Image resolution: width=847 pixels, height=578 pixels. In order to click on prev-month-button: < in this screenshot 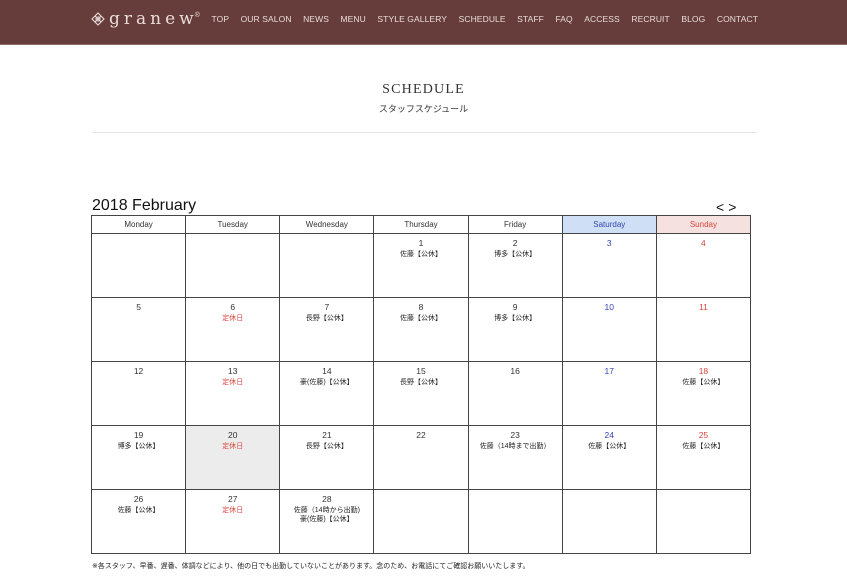, I will do `click(720, 207)`.